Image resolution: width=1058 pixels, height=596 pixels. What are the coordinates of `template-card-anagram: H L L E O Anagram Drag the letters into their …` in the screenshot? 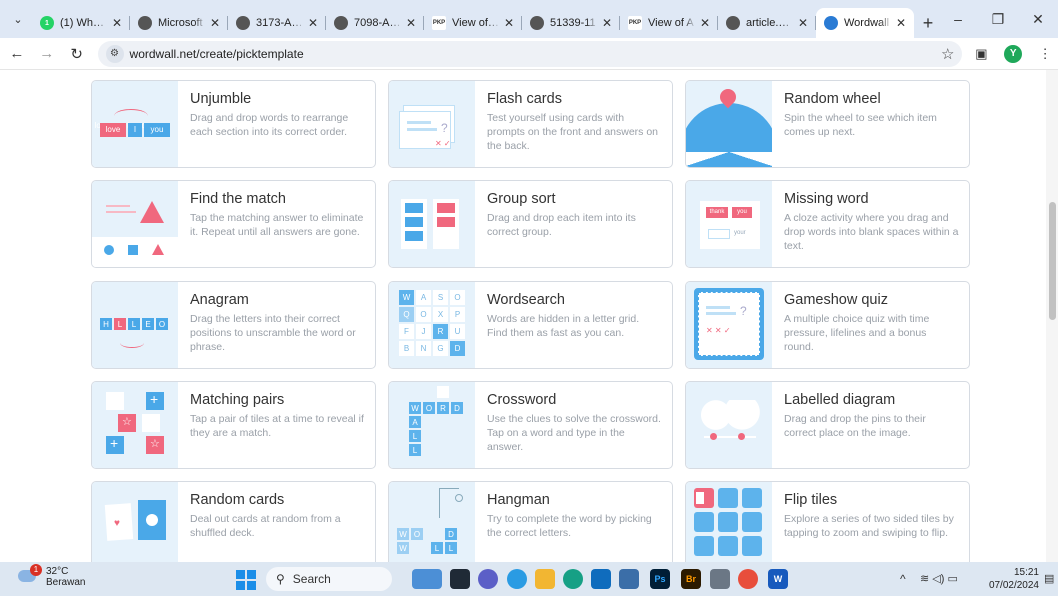 It's located at (233, 325).